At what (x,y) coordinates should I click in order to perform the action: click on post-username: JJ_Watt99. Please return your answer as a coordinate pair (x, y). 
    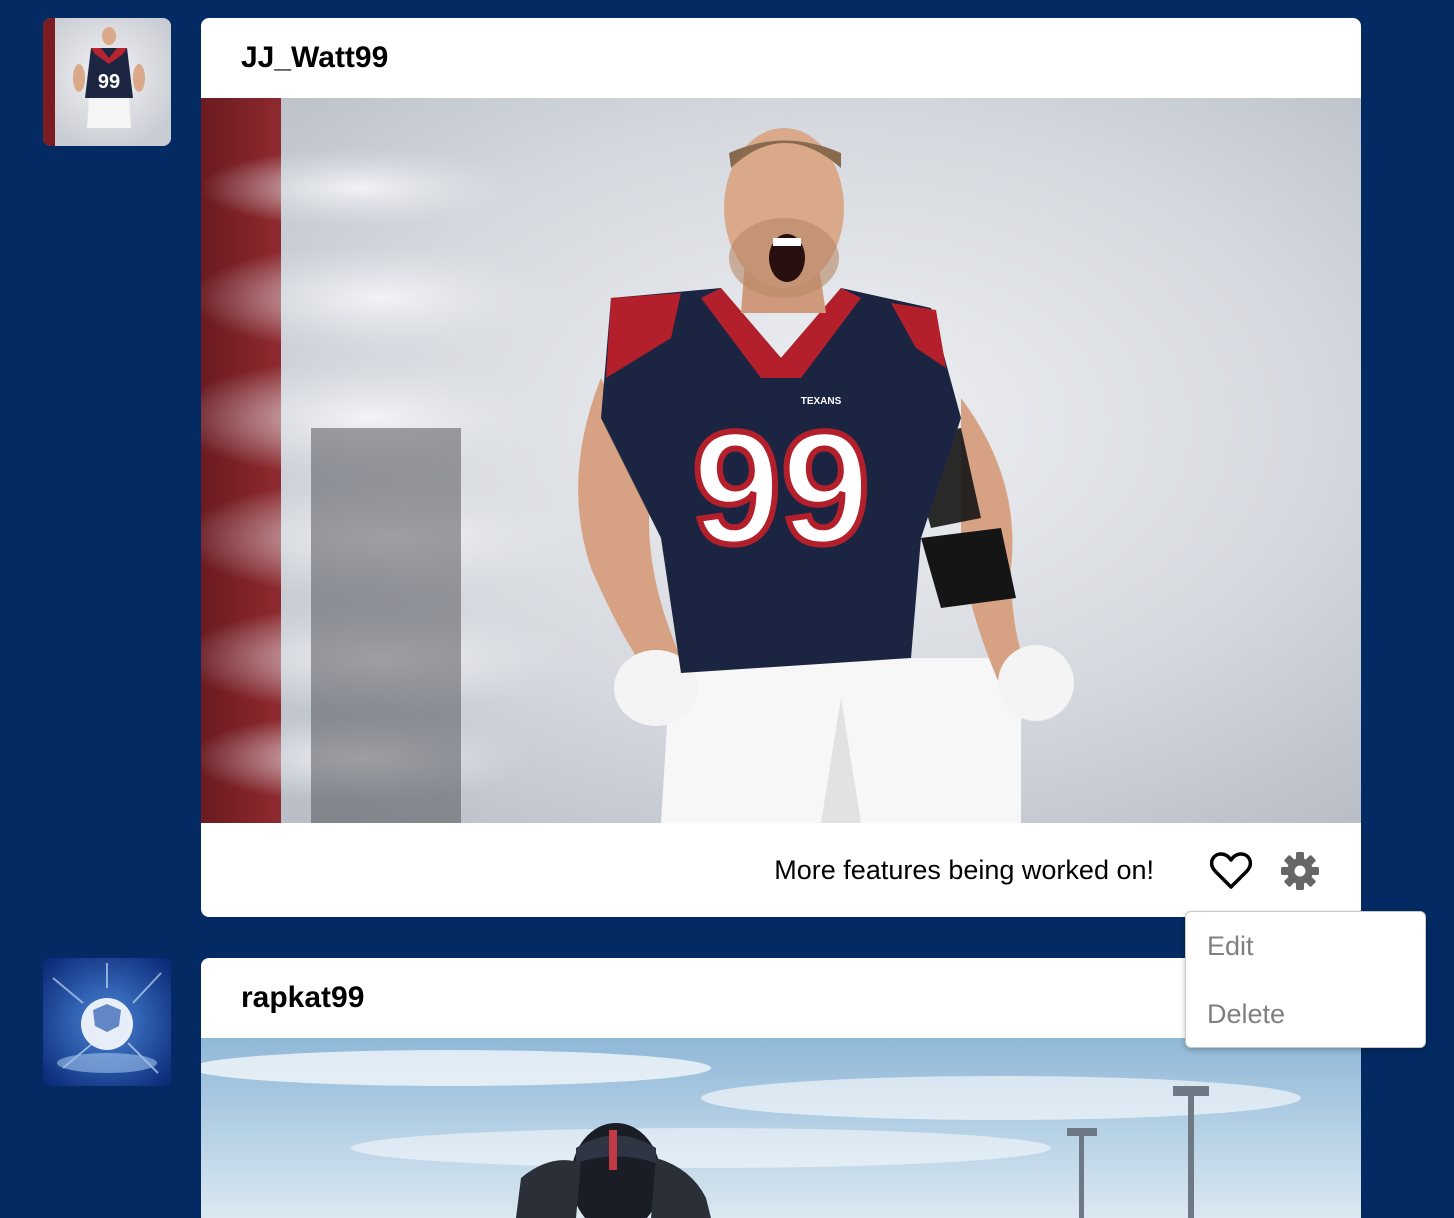
    Looking at the image, I should click on (314, 58).